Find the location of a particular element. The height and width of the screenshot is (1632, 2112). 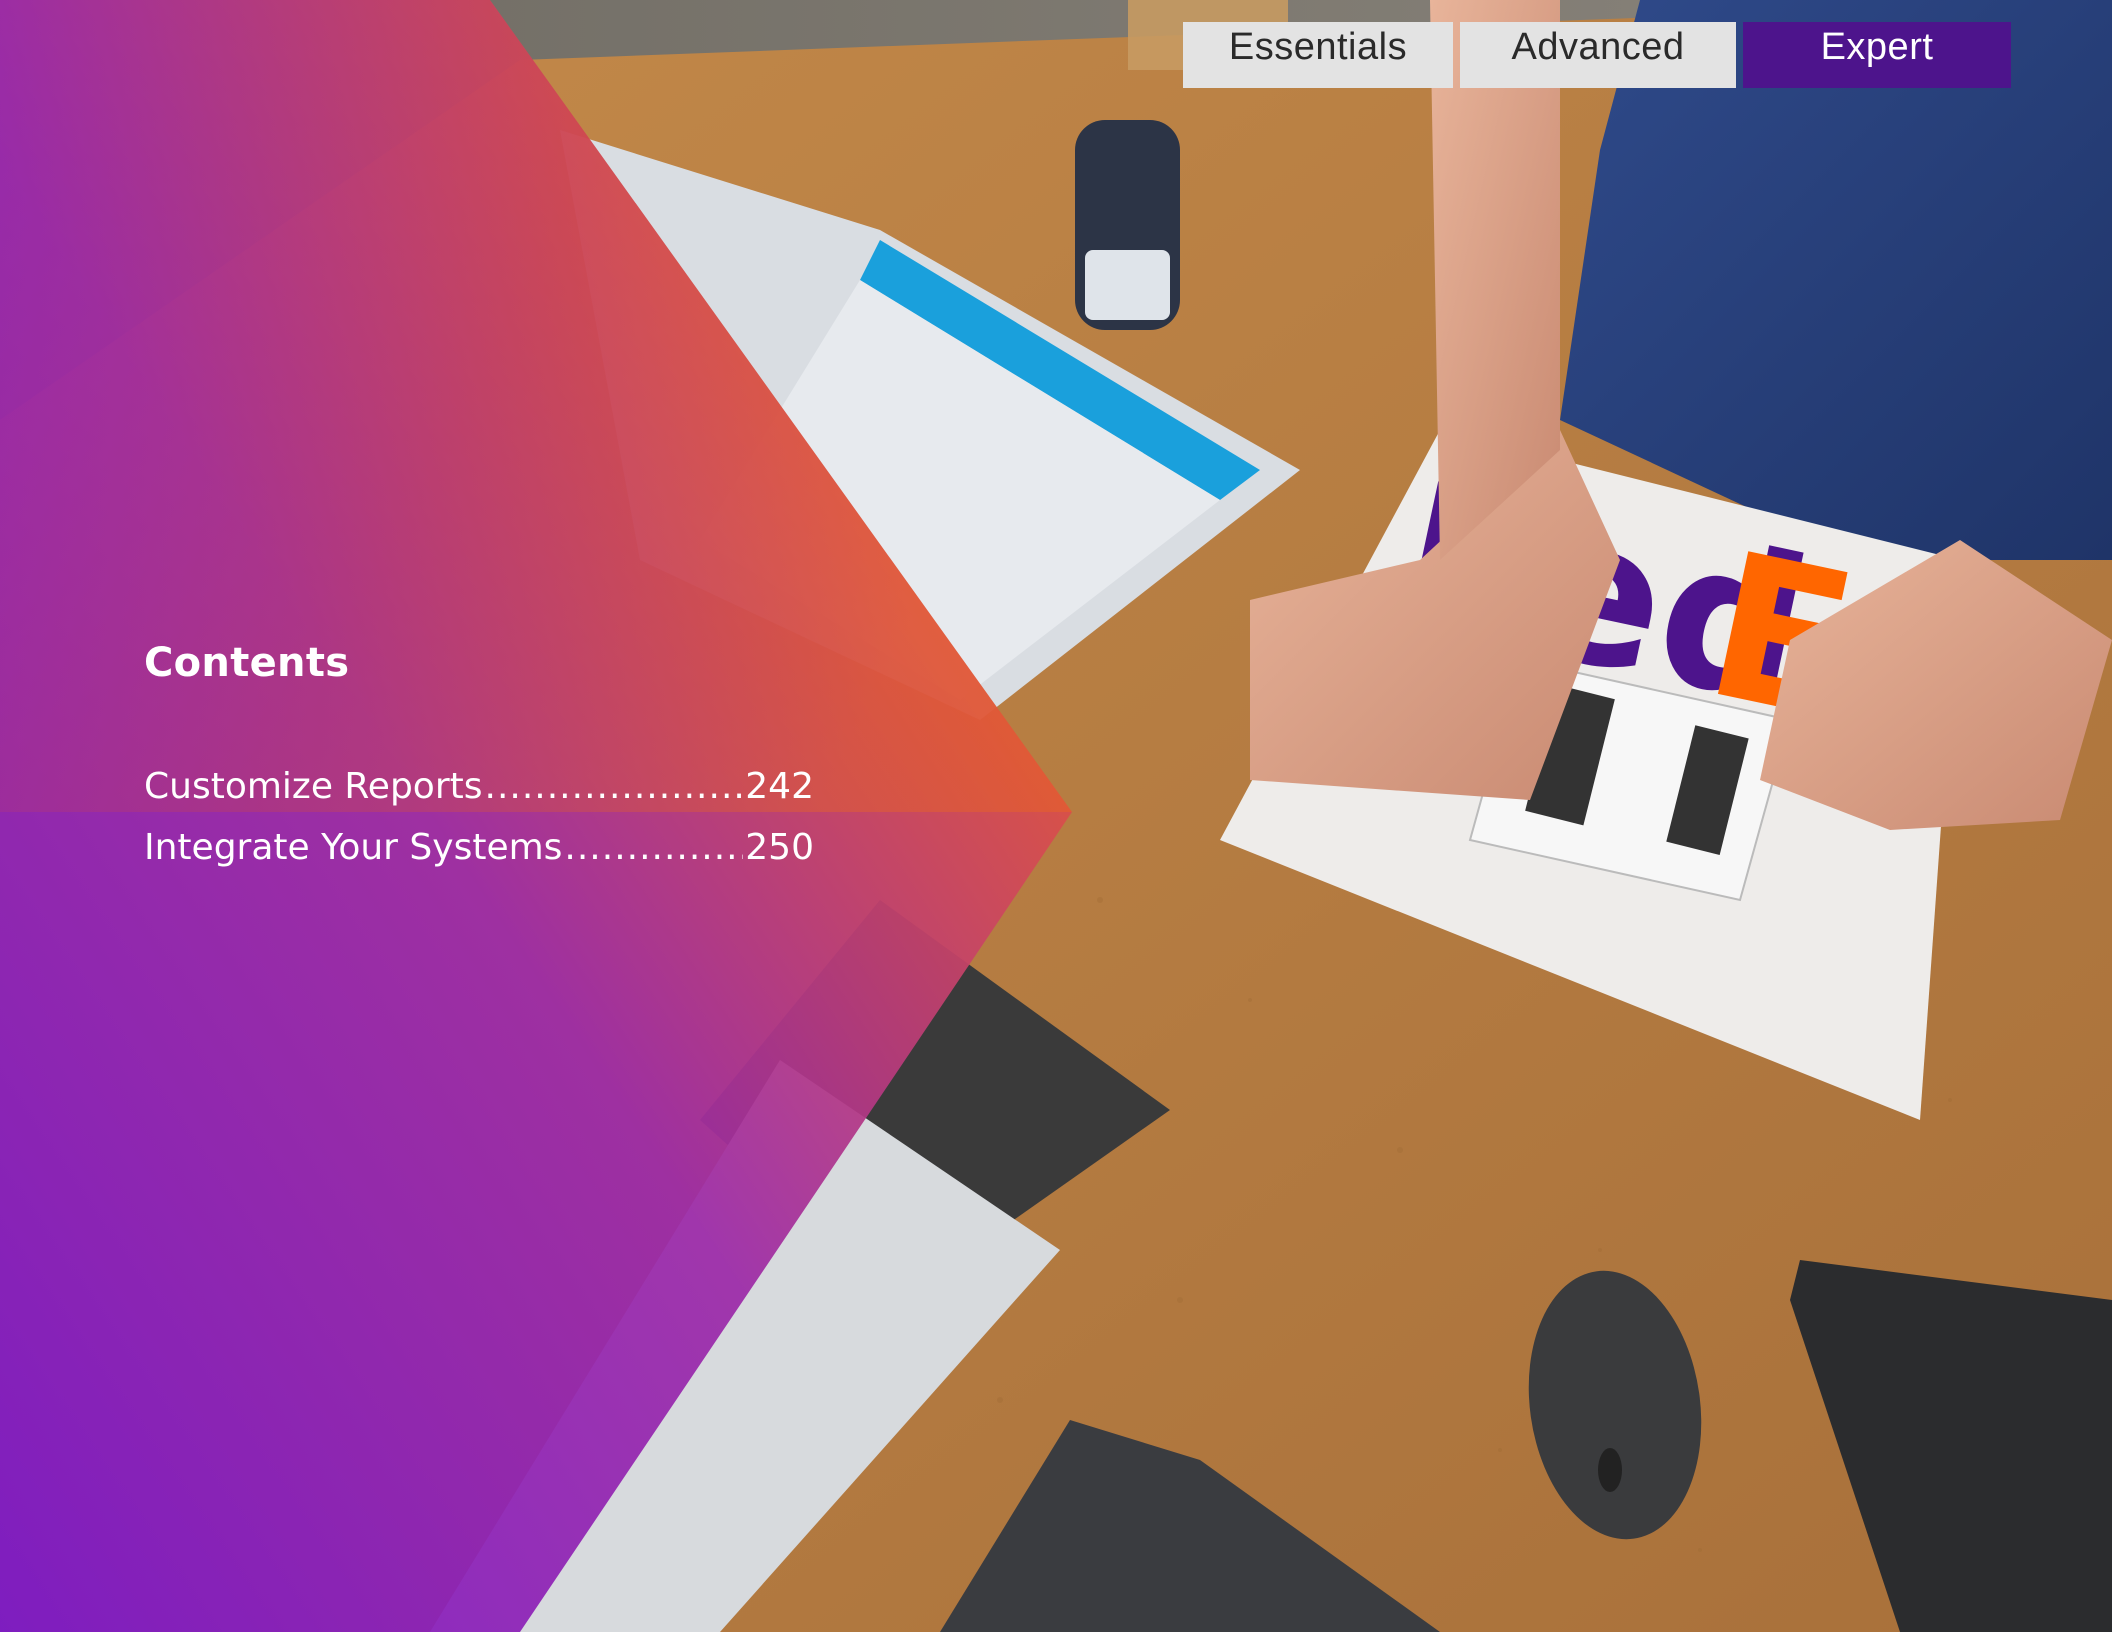

tab-expert: Expert is located at coordinates (1877, 55).